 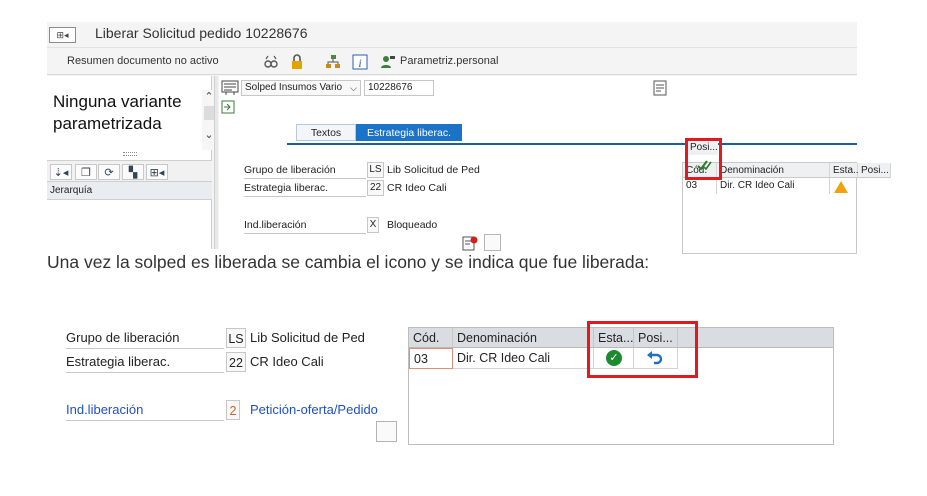 What do you see at coordinates (572, 144) in the screenshot?
I see `tab-underline` at bounding box center [572, 144].